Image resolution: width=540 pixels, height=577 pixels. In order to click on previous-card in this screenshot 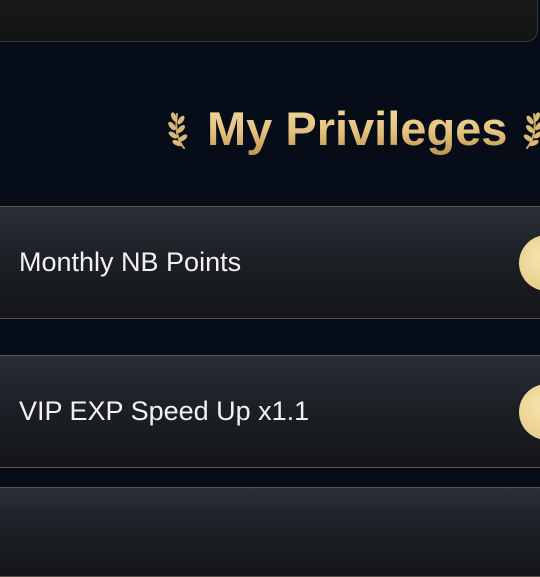, I will do `click(269, 21)`.